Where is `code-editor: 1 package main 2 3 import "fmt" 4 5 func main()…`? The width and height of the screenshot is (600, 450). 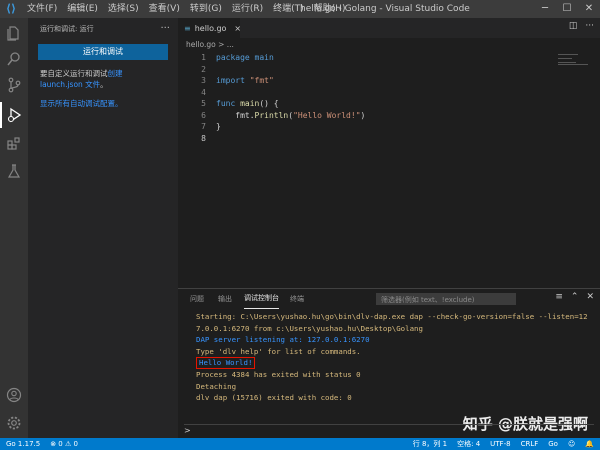 code-editor: 1 package main 2 3 import "fmt" 4 5 func main()… is located at coordinates (389, 98).